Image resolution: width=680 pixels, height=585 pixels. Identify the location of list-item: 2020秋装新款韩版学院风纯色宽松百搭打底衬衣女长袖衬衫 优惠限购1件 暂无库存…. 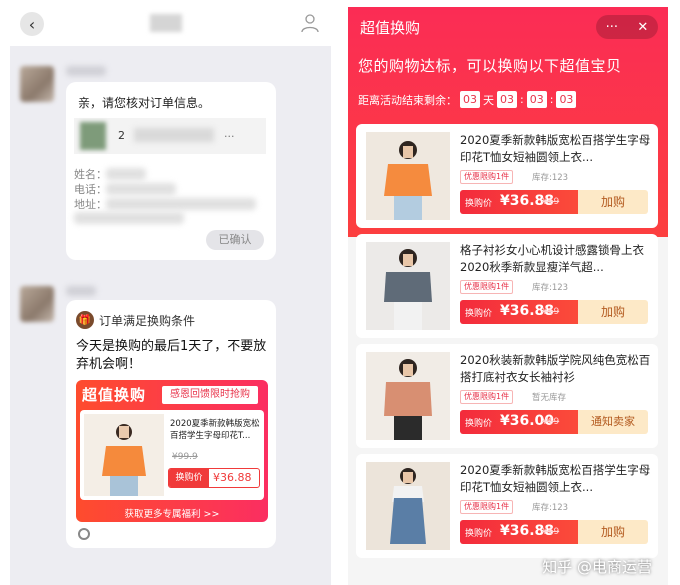
(507, 396).